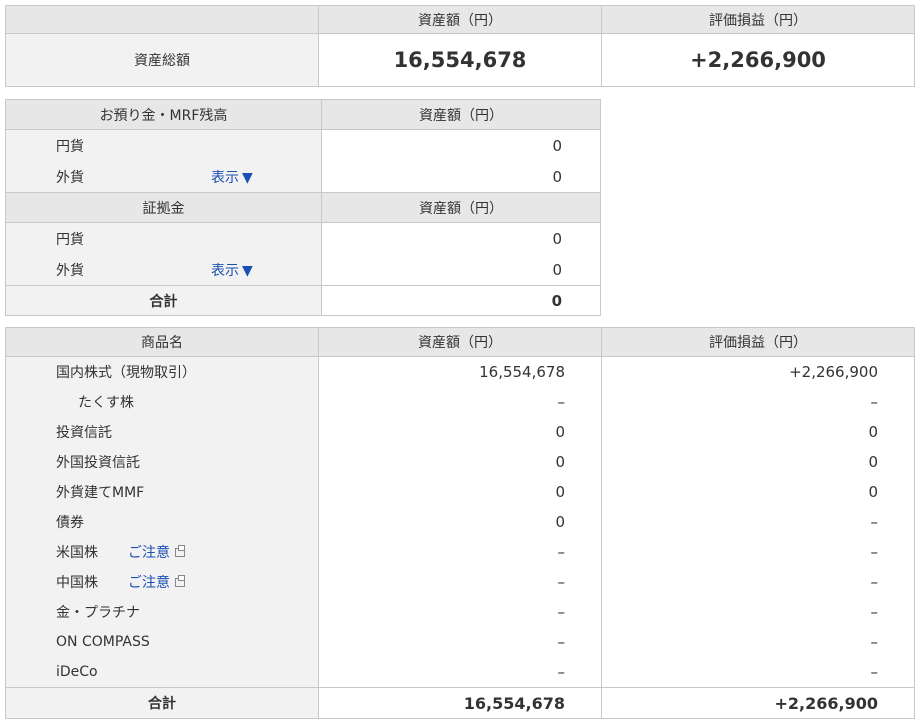 This screenshot has width=918, height=723. I want to click on margin-label-jpy: 円貨, so click(163, 238).